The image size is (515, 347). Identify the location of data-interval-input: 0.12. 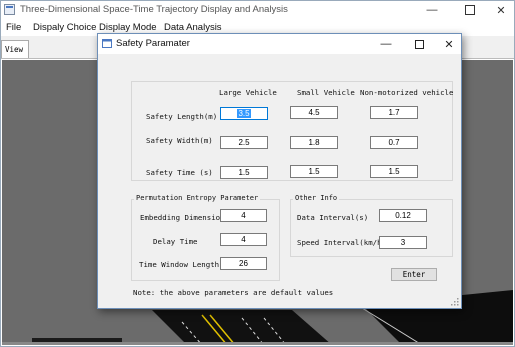
(403, 215).